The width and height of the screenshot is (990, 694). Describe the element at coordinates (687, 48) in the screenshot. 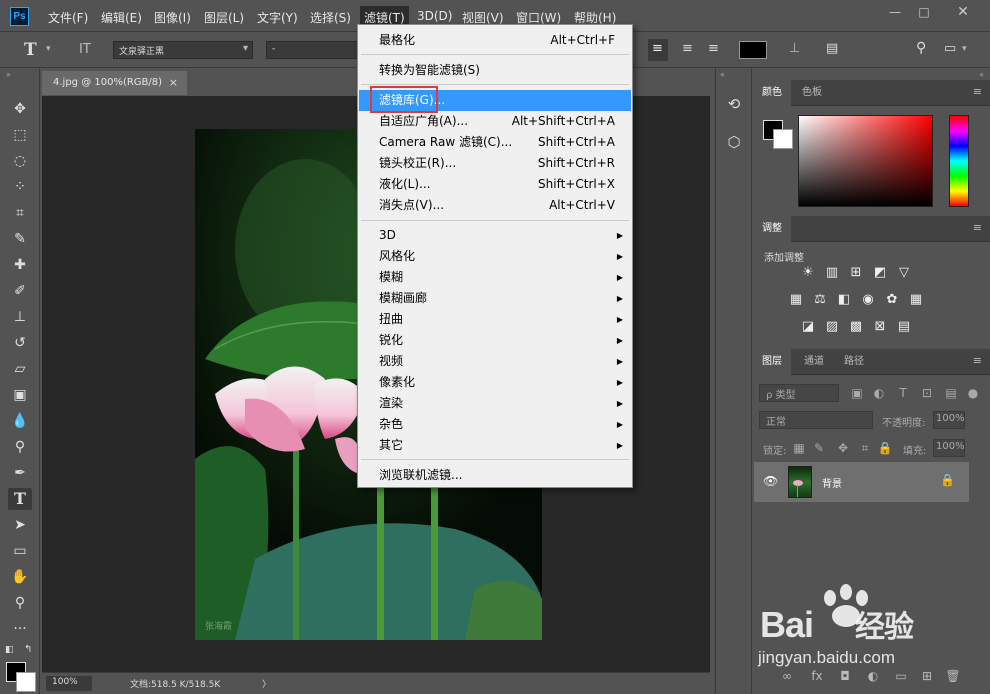

I see `align-center-icon: ≡` at that location.